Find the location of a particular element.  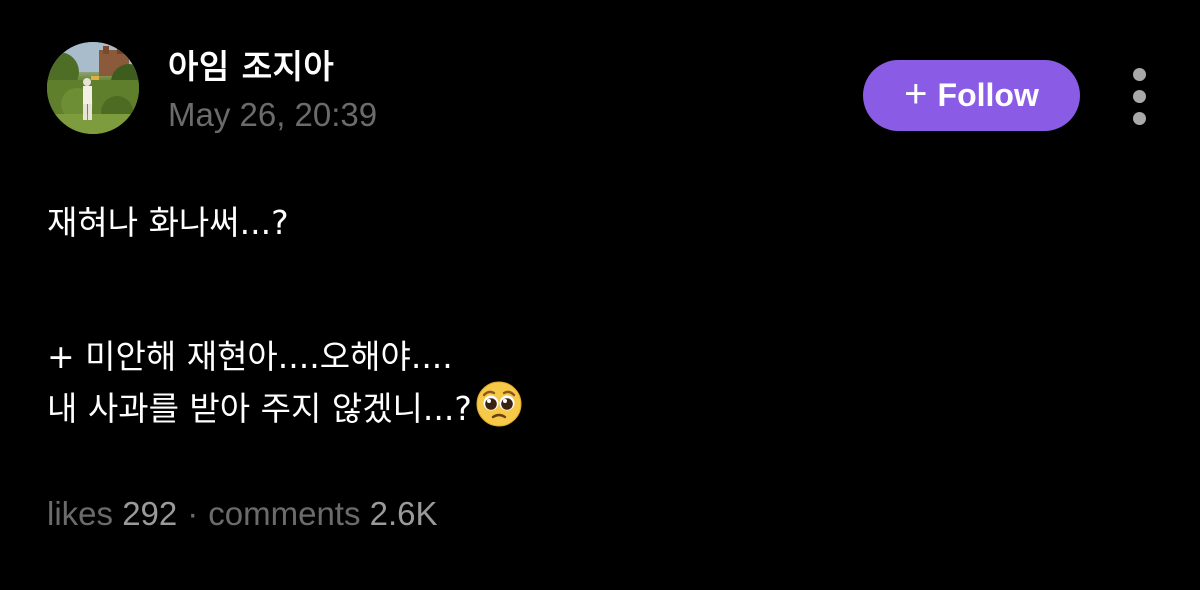

follow-button: + Follow is located at coordinates (971, 95).